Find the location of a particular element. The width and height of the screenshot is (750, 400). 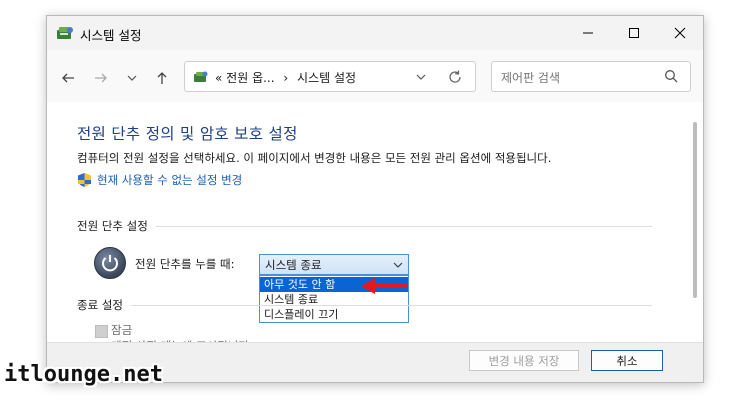

window-title: 시스템 설정 is located at coordinates (111, 35).